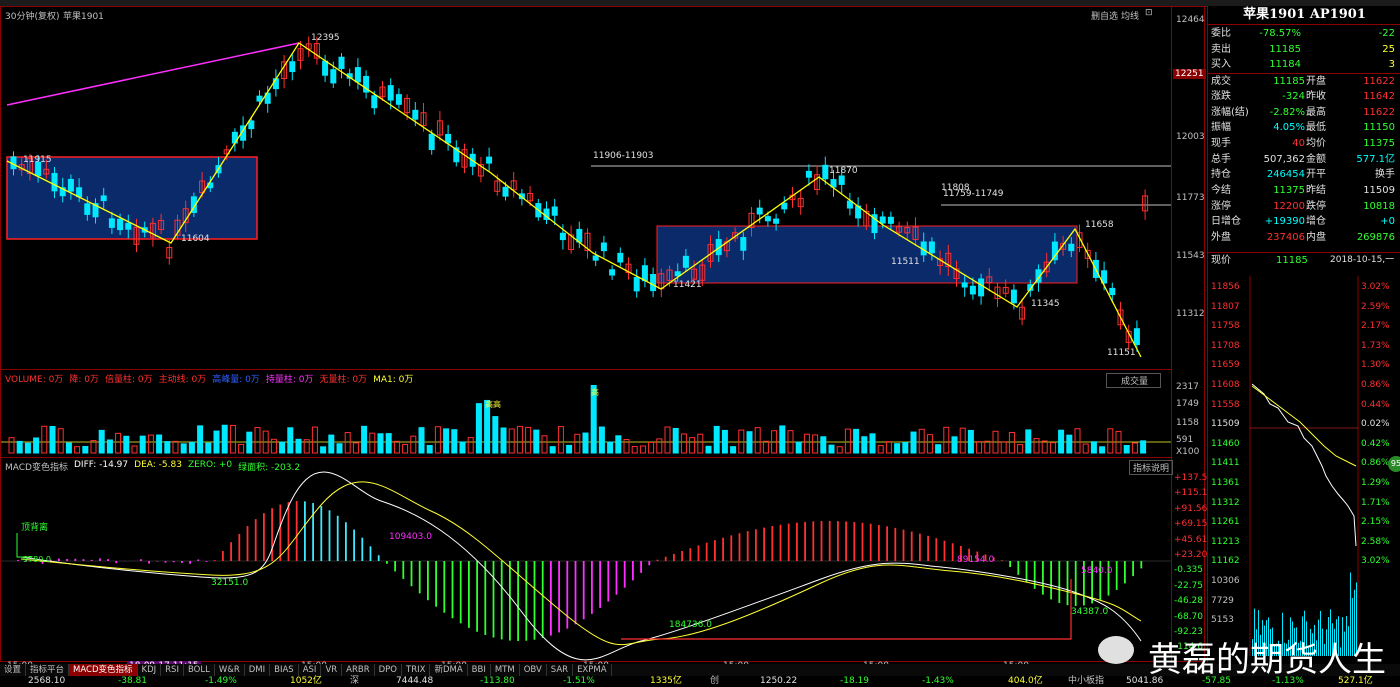  What do you see at coordinates (715, 681) in the screenshot?
I see `status-item: 创` at bounding box center [715, 681].